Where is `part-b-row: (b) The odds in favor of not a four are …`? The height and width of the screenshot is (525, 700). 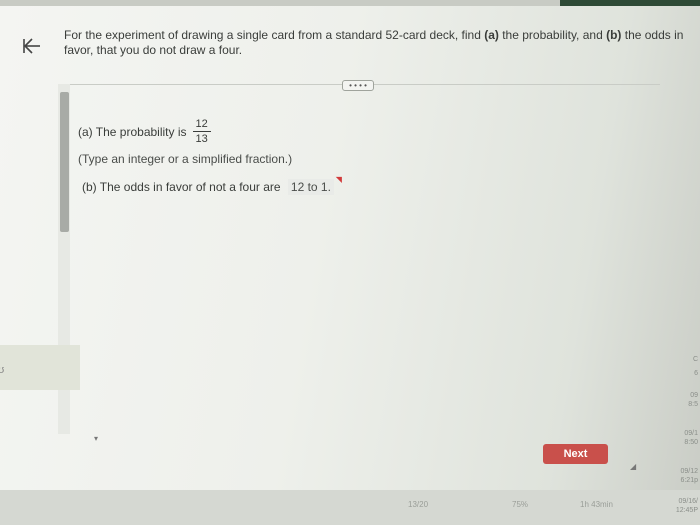
part-b-row: (b) The odds in favor of not a four are … is located at coordinates (212, 185).